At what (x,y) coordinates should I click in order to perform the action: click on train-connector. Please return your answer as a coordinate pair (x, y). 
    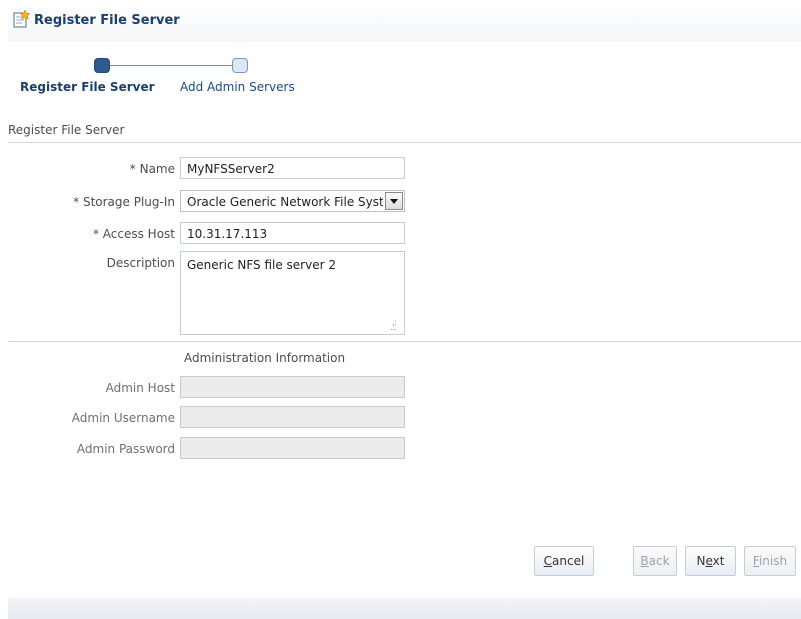
    Looking at the image, I should click on (171, 65).